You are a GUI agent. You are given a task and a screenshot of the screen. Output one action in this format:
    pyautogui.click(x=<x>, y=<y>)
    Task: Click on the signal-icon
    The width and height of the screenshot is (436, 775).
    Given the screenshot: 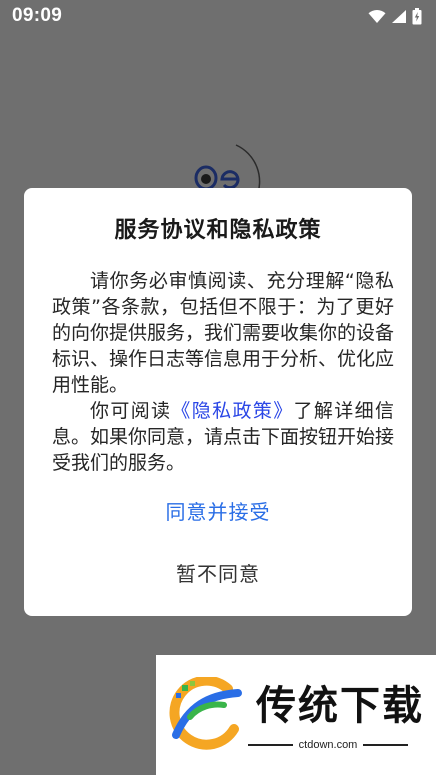 What is the action you would take?
    pyautogui.click(x=399, y=16)
    